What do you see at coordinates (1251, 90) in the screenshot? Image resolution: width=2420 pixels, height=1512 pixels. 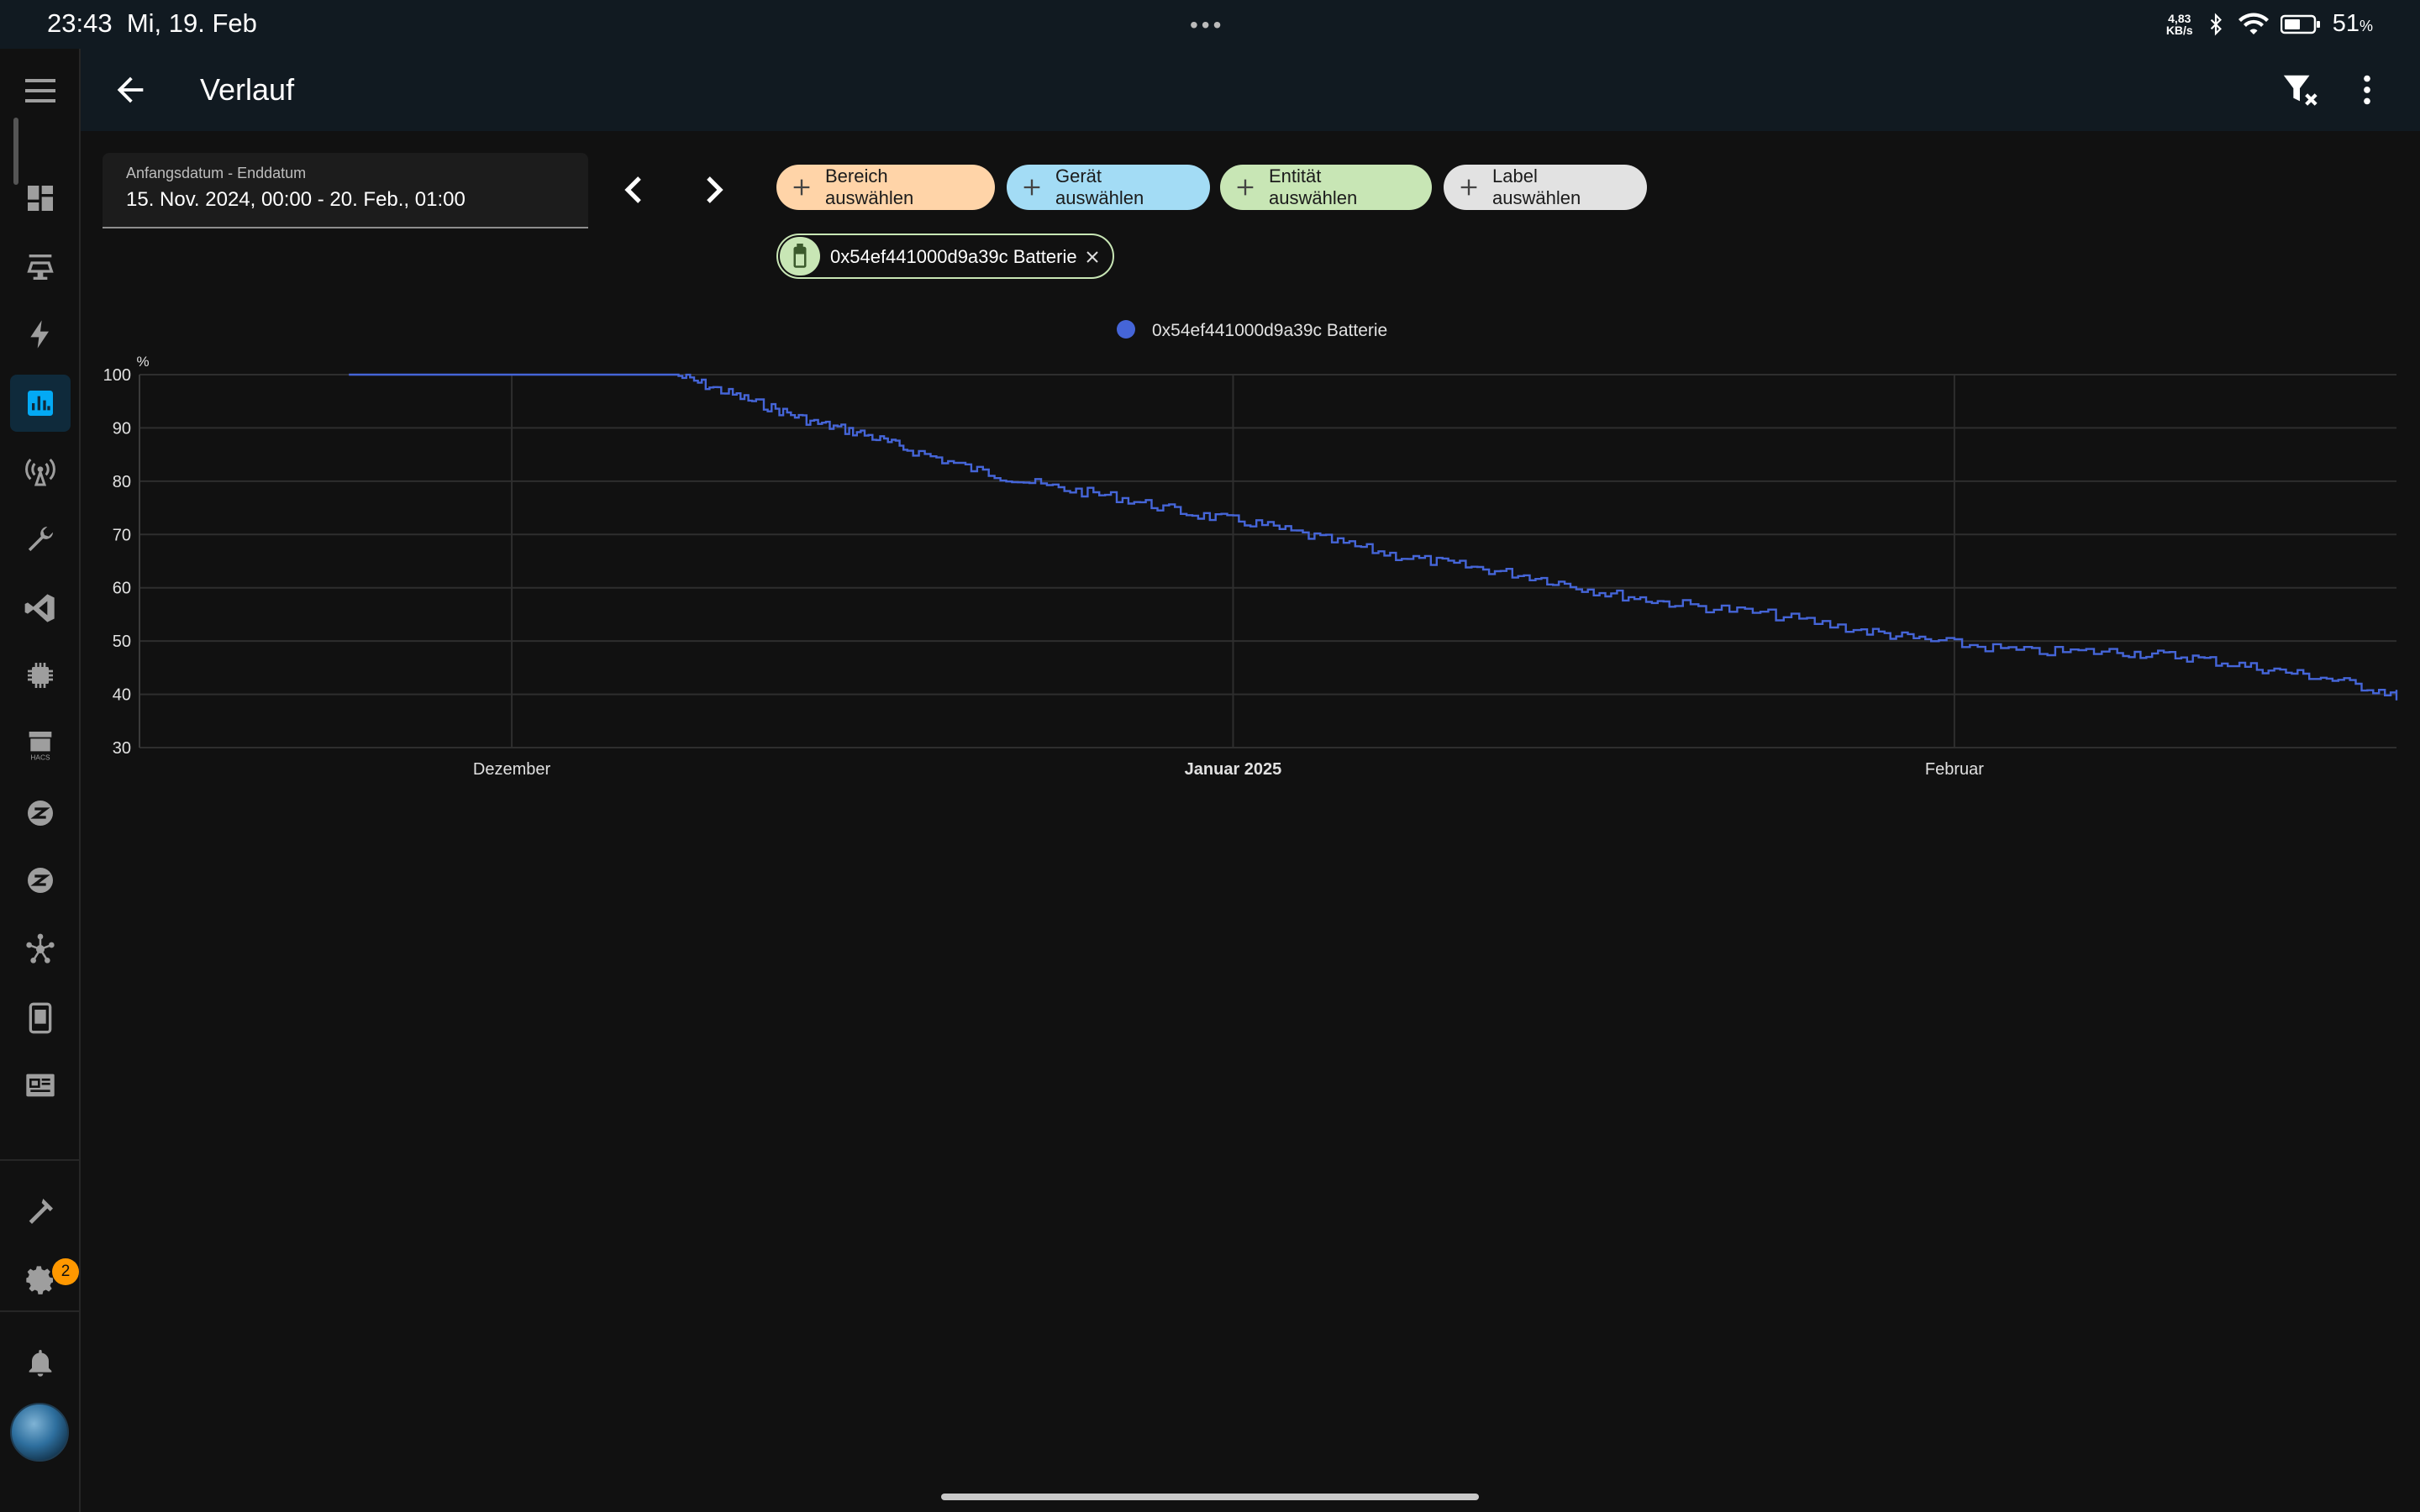 I see `app-header: Verlauf` at bounding box center [1251, 90].